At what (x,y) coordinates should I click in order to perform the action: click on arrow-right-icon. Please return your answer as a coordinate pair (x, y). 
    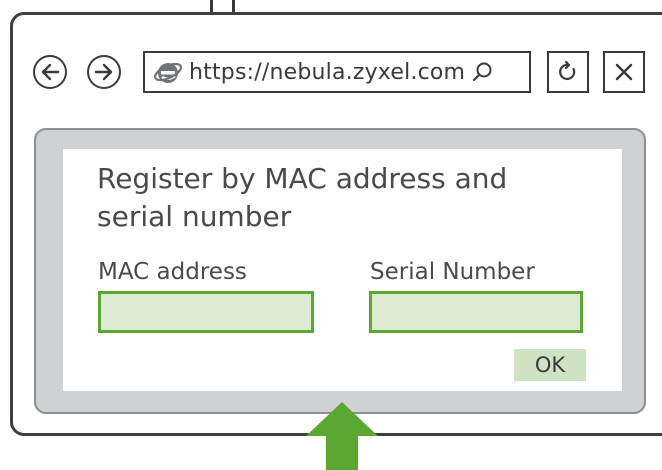
    Looking at the image, I should click on (103, 72).